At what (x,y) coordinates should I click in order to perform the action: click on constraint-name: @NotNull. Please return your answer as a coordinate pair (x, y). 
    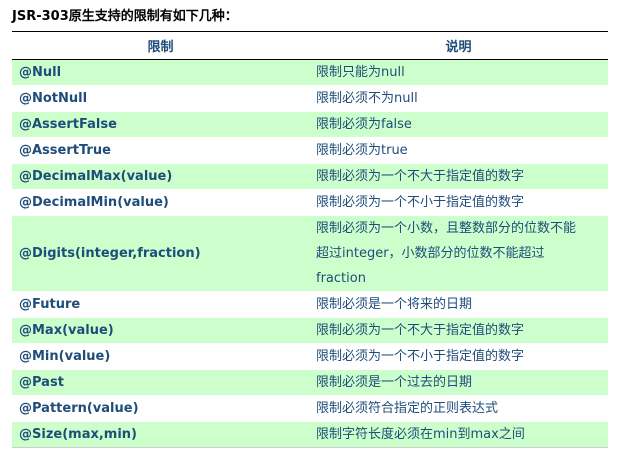
    Looking at the image, I should click on (160, 98).